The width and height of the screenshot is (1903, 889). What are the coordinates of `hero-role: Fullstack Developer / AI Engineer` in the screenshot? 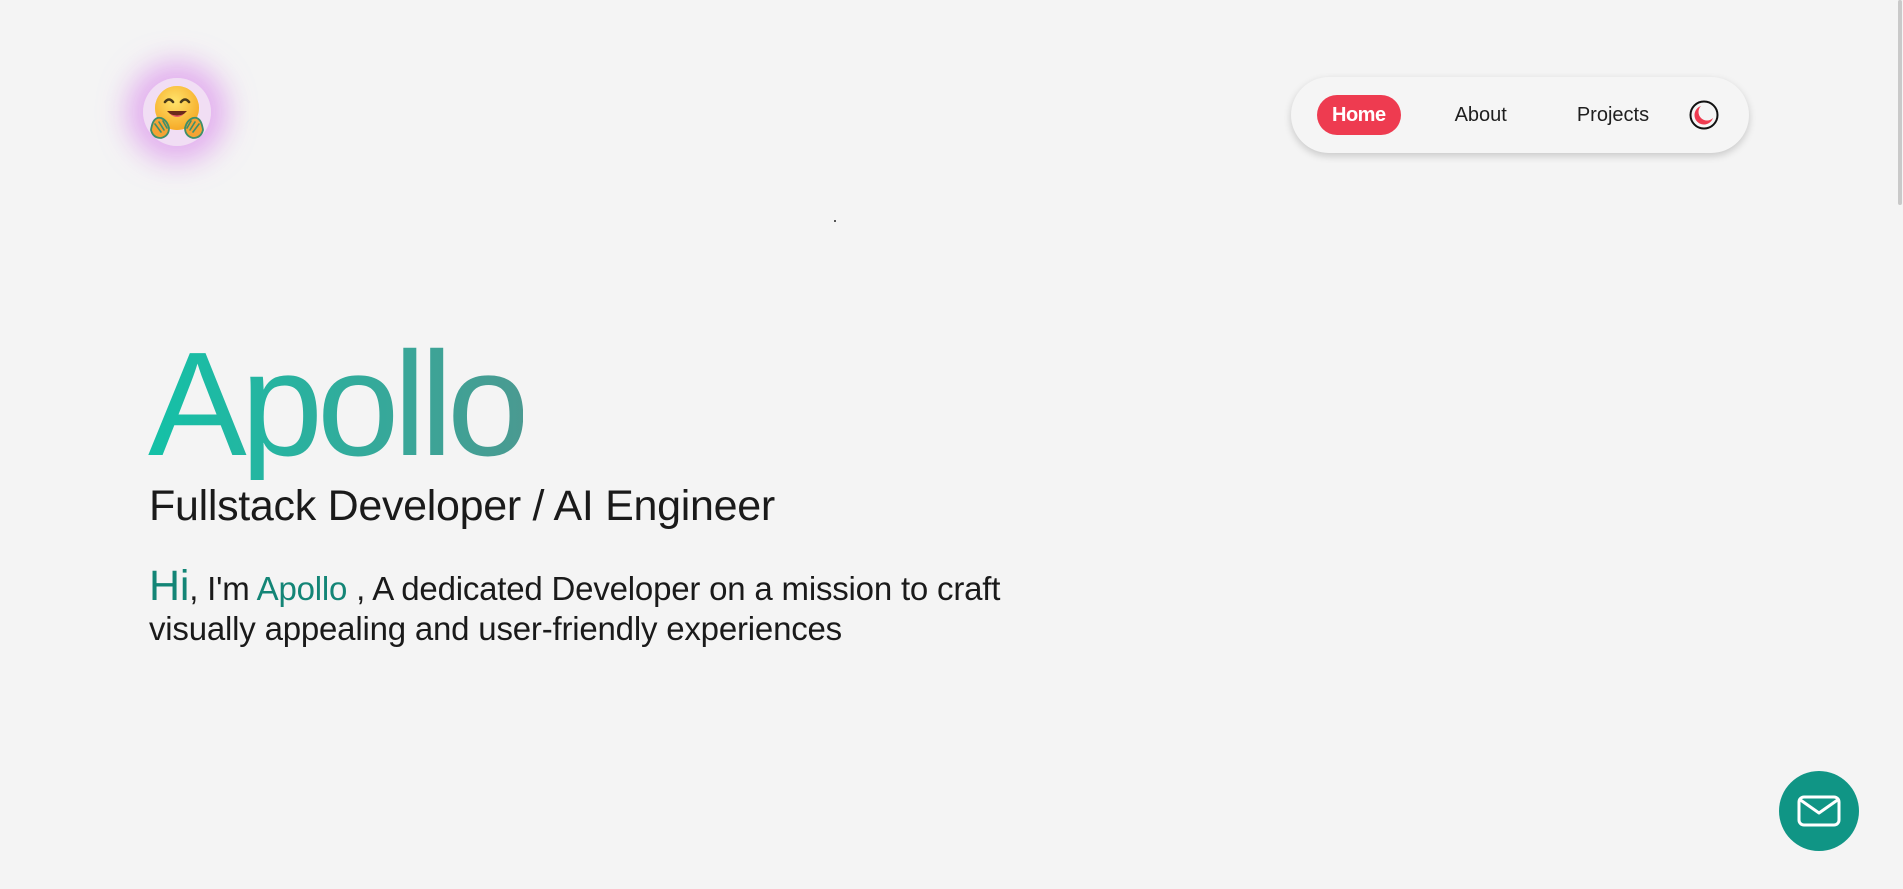 It's located at (462, 506).